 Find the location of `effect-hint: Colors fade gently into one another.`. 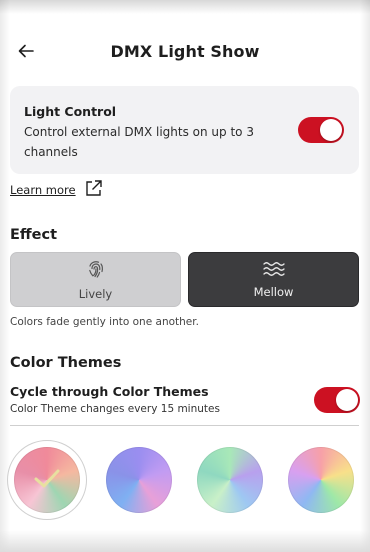

effect-hint: Colors fade gently into one another. is located at coordinates (104, 322).